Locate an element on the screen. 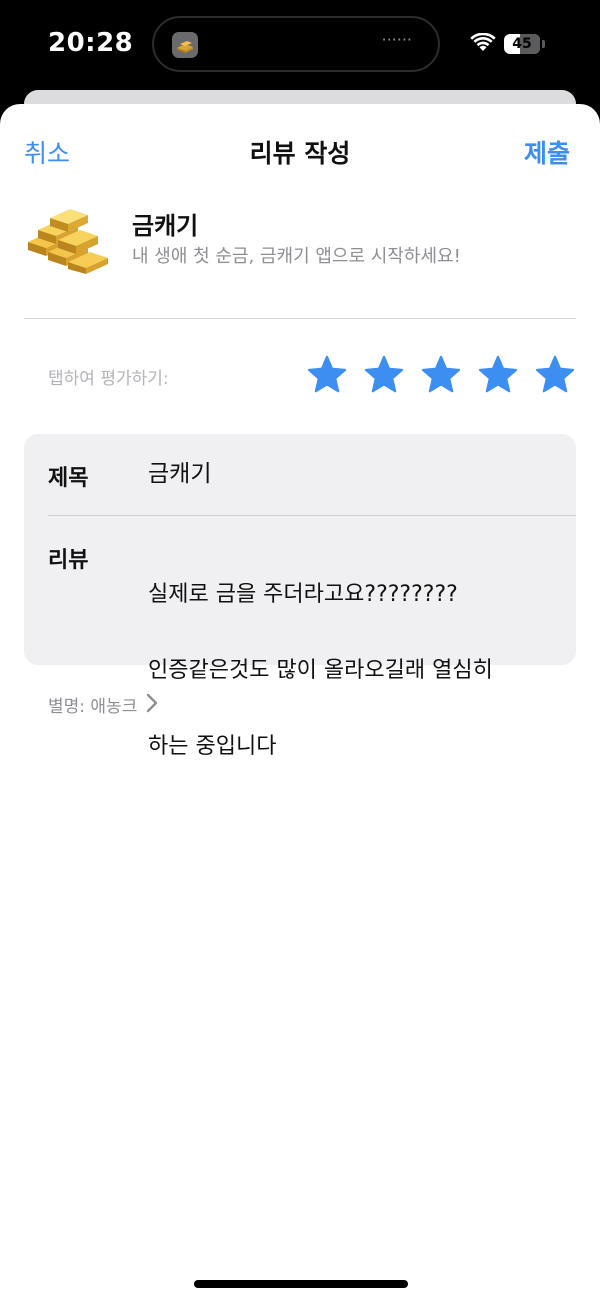  review-line: 실제로 금을 주더라고요???????? is located at coordinates (303, 594).